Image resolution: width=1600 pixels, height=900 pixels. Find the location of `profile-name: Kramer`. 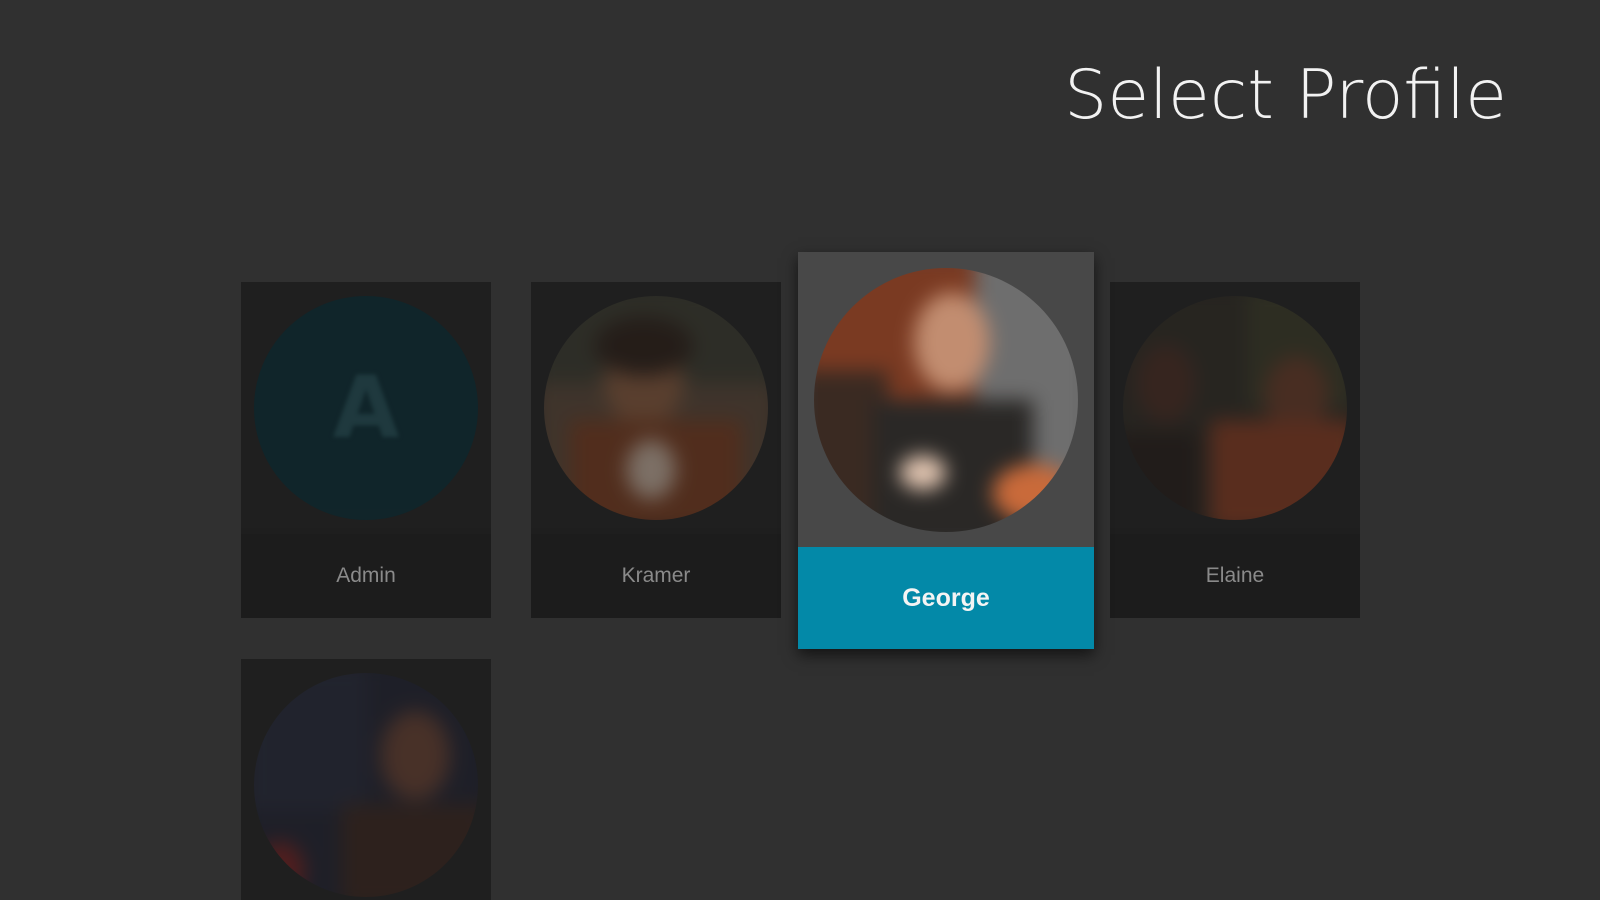

profile-name: Kramer is located at coordinates (656, 576).